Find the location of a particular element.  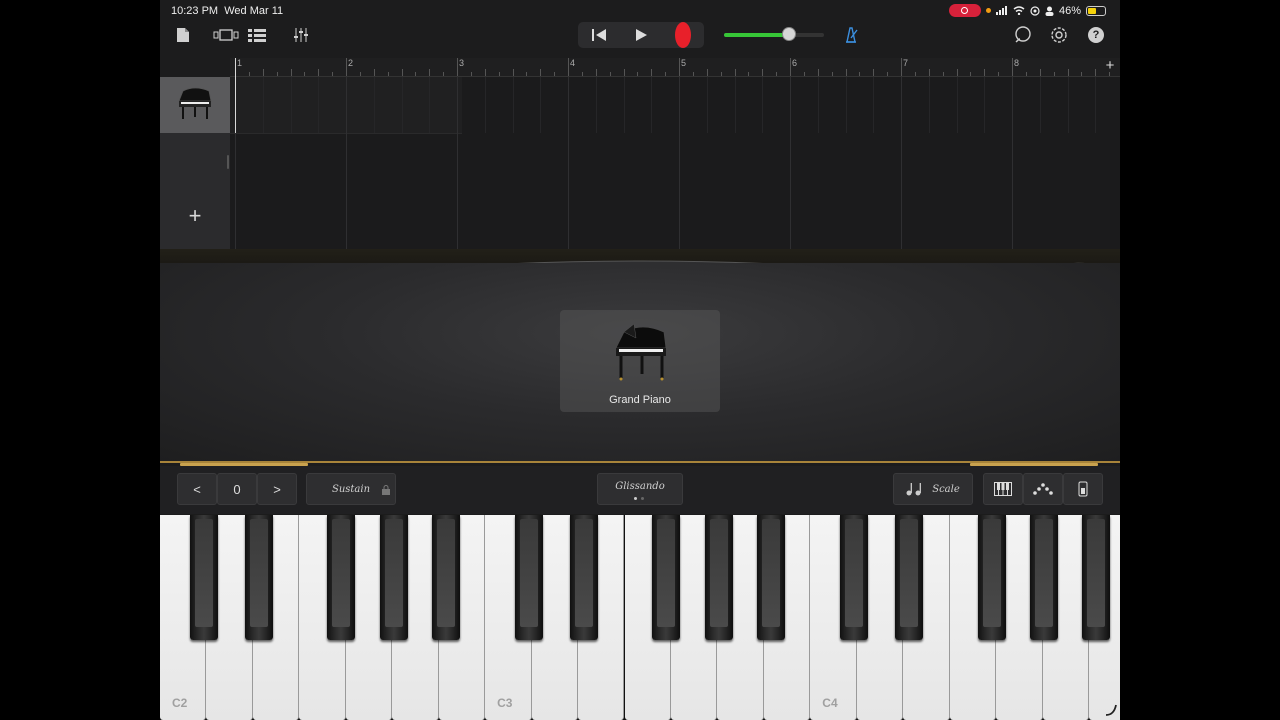

velocity-button is located at coordinates (1083, 489).